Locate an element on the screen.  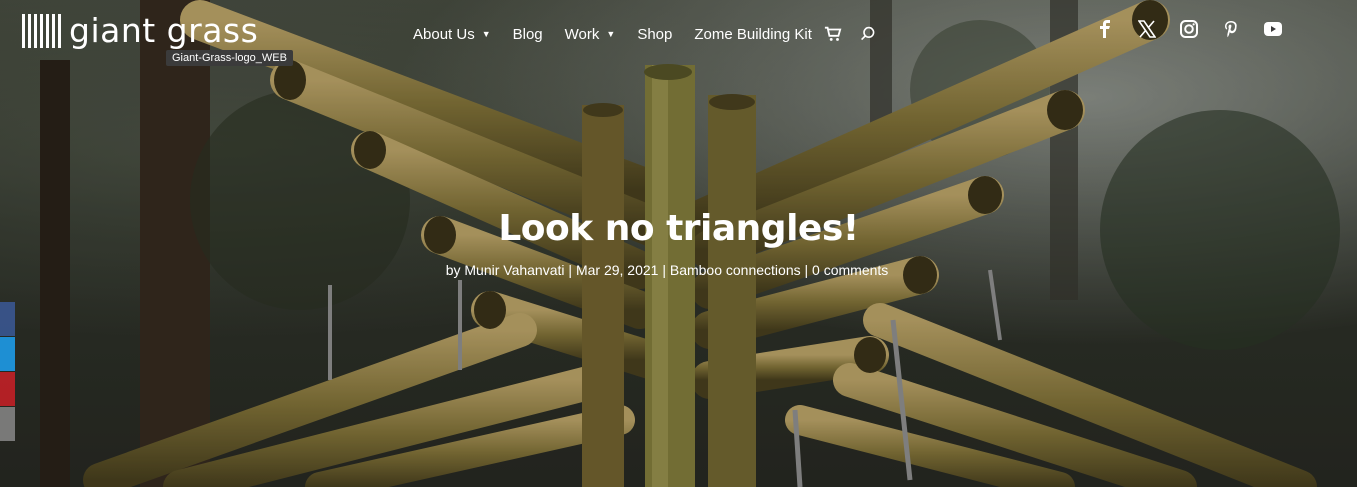
nav-item-zome-building-kit: Zome Building Kit is located at coordinates (753, 34).